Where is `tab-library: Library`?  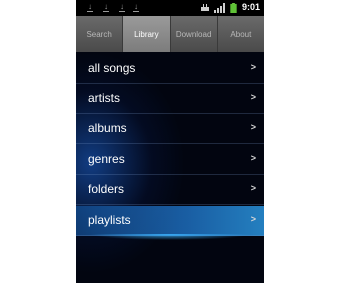 tab-library: Library is located at coordinates (147, 34).